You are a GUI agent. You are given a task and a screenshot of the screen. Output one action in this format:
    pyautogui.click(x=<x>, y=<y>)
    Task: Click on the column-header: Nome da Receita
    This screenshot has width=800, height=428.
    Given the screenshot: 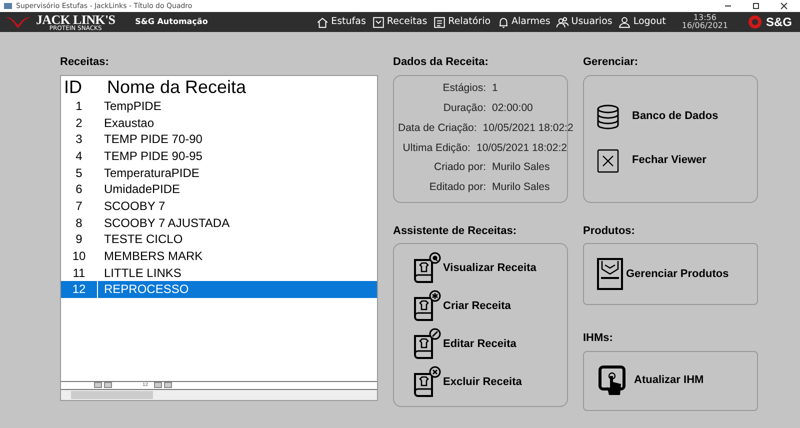 What is the action you would take?
    pyautogui.click(x=176, y=87)
    